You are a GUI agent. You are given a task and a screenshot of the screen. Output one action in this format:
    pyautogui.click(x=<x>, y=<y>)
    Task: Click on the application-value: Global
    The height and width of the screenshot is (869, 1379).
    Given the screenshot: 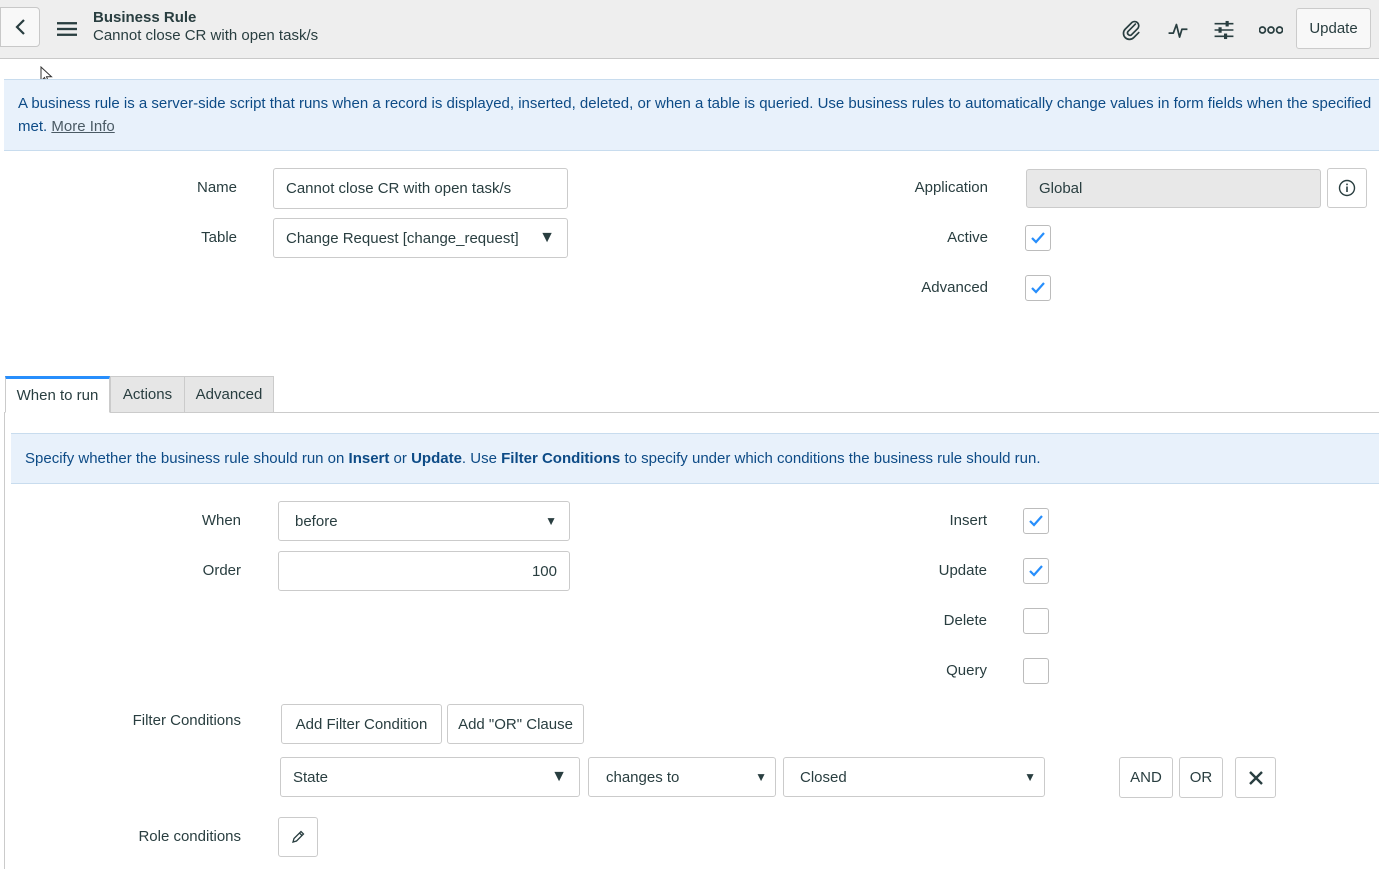 What is the action you would take?
    pyautogui.click(x=1061, y=188)
    